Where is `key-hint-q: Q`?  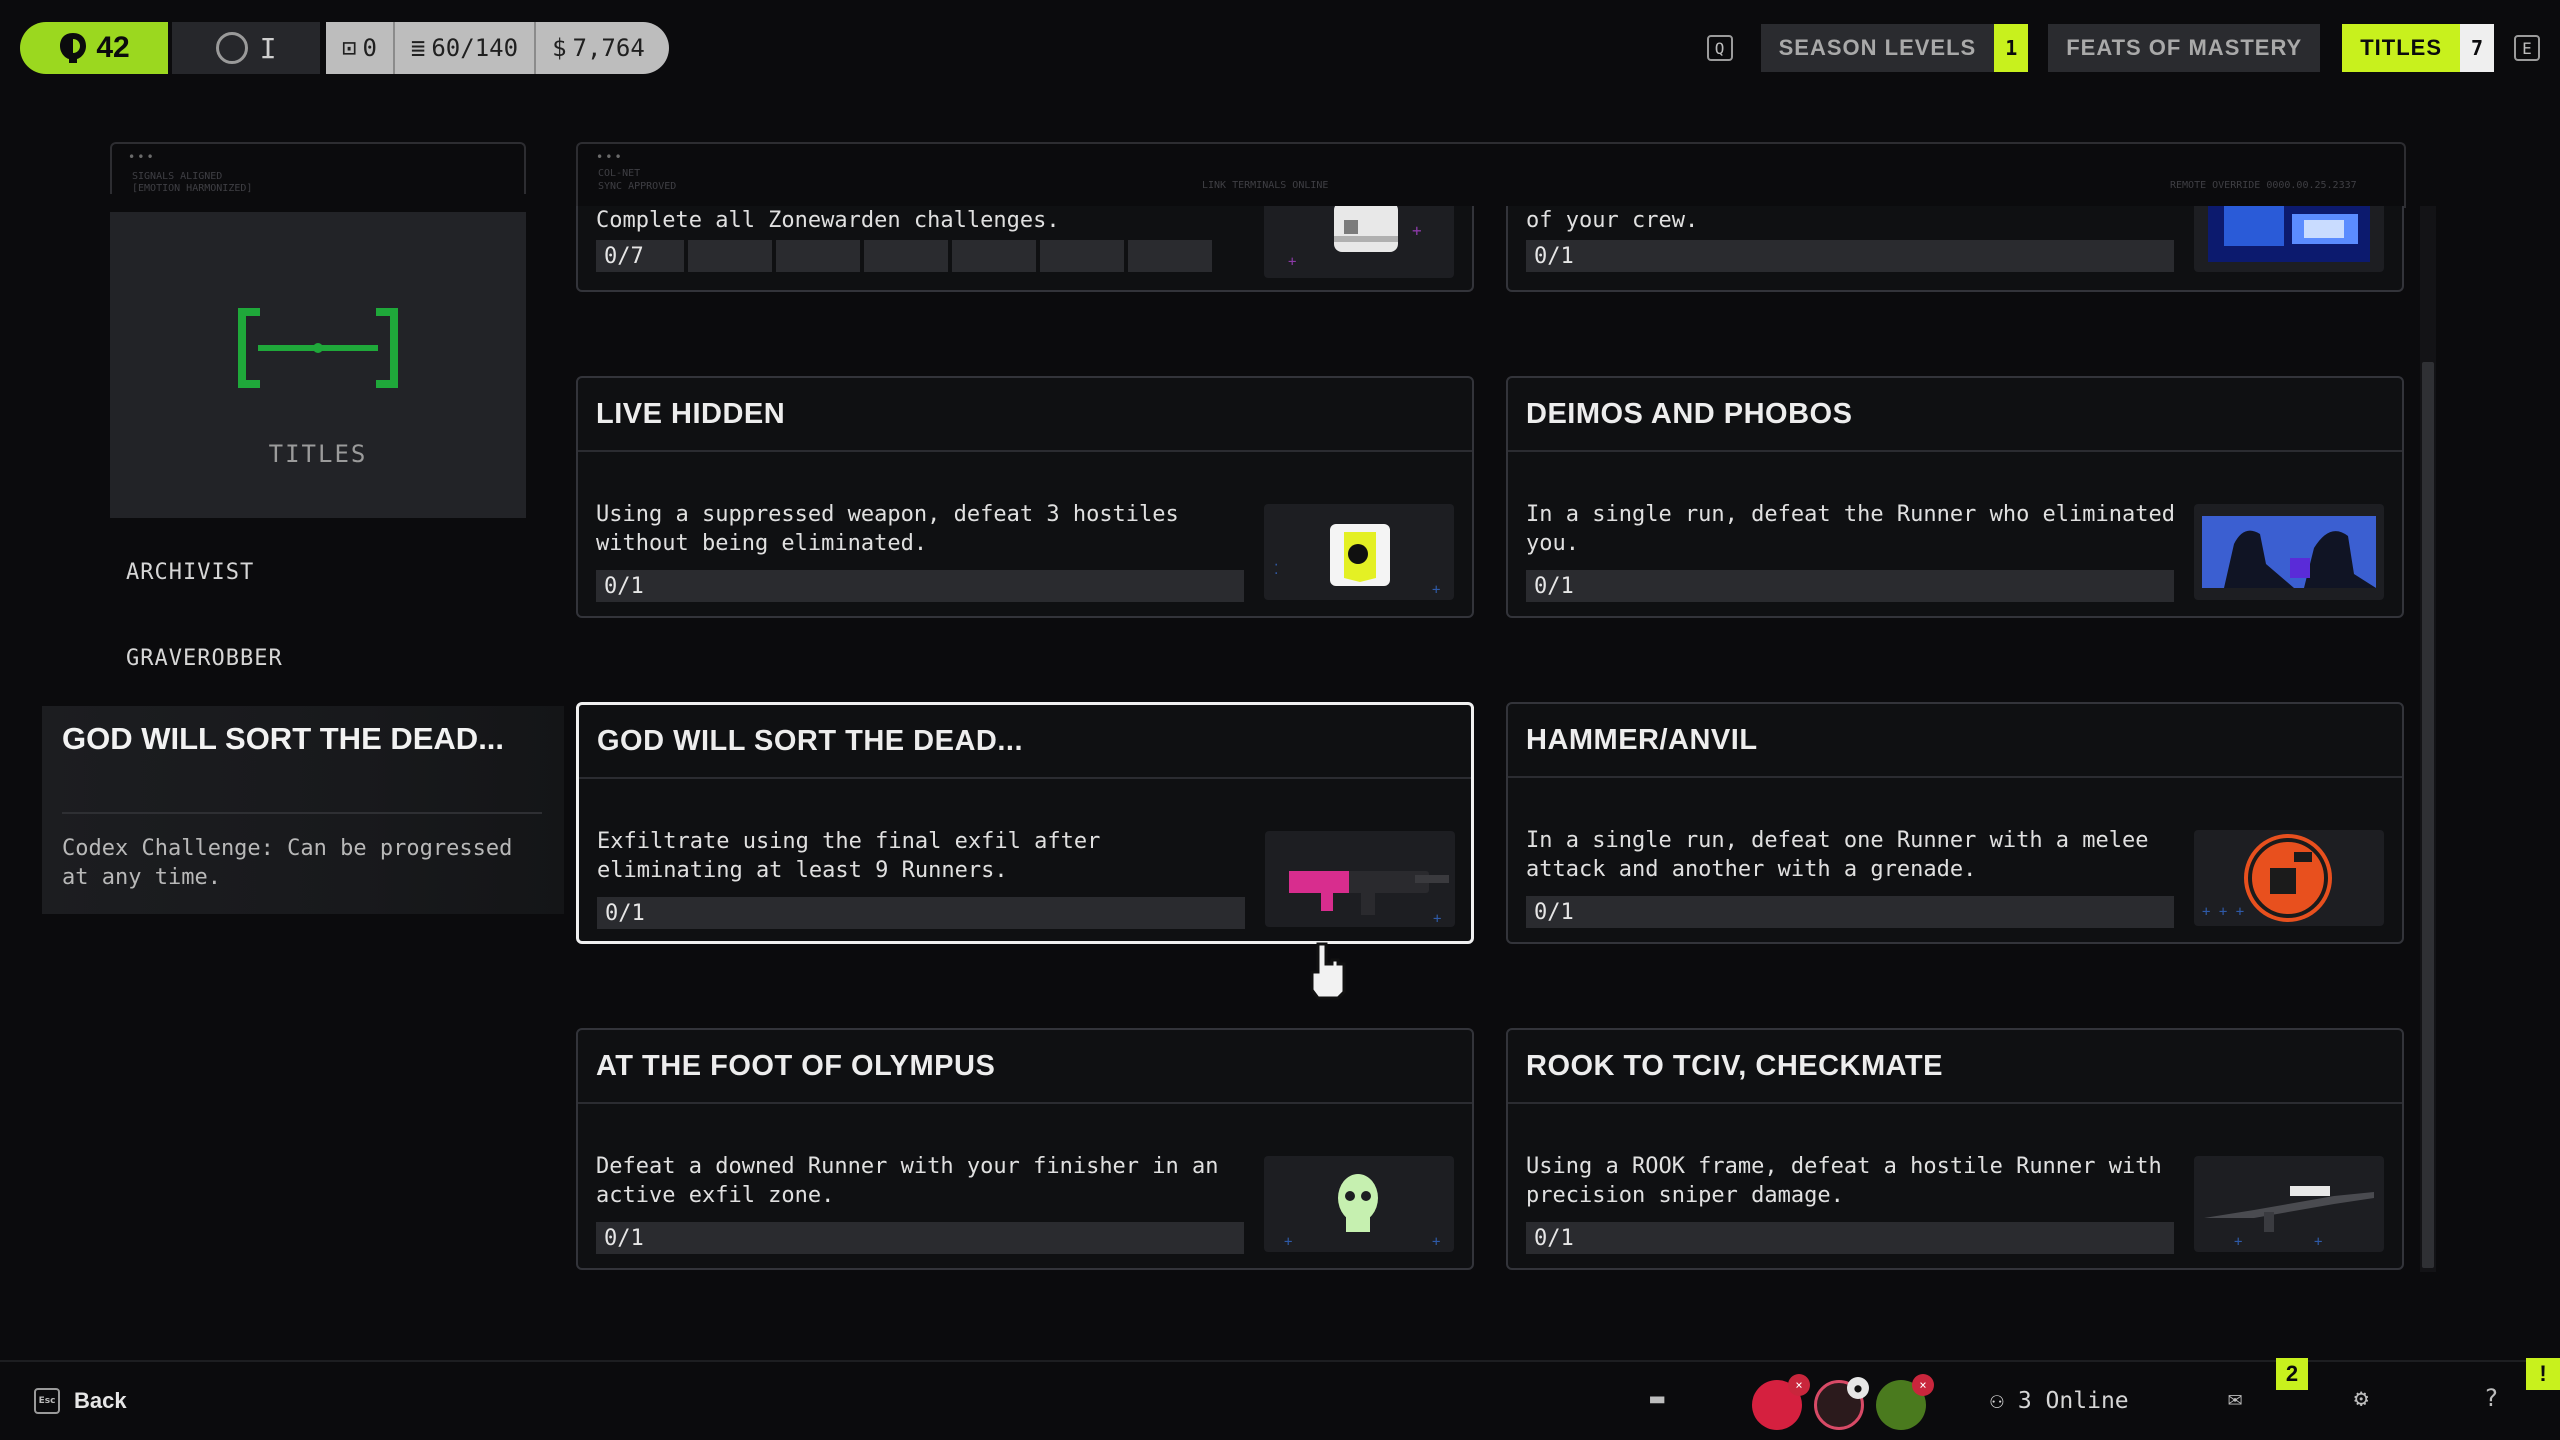 key-hint-q: Q is located at coordinates (1719, 48).